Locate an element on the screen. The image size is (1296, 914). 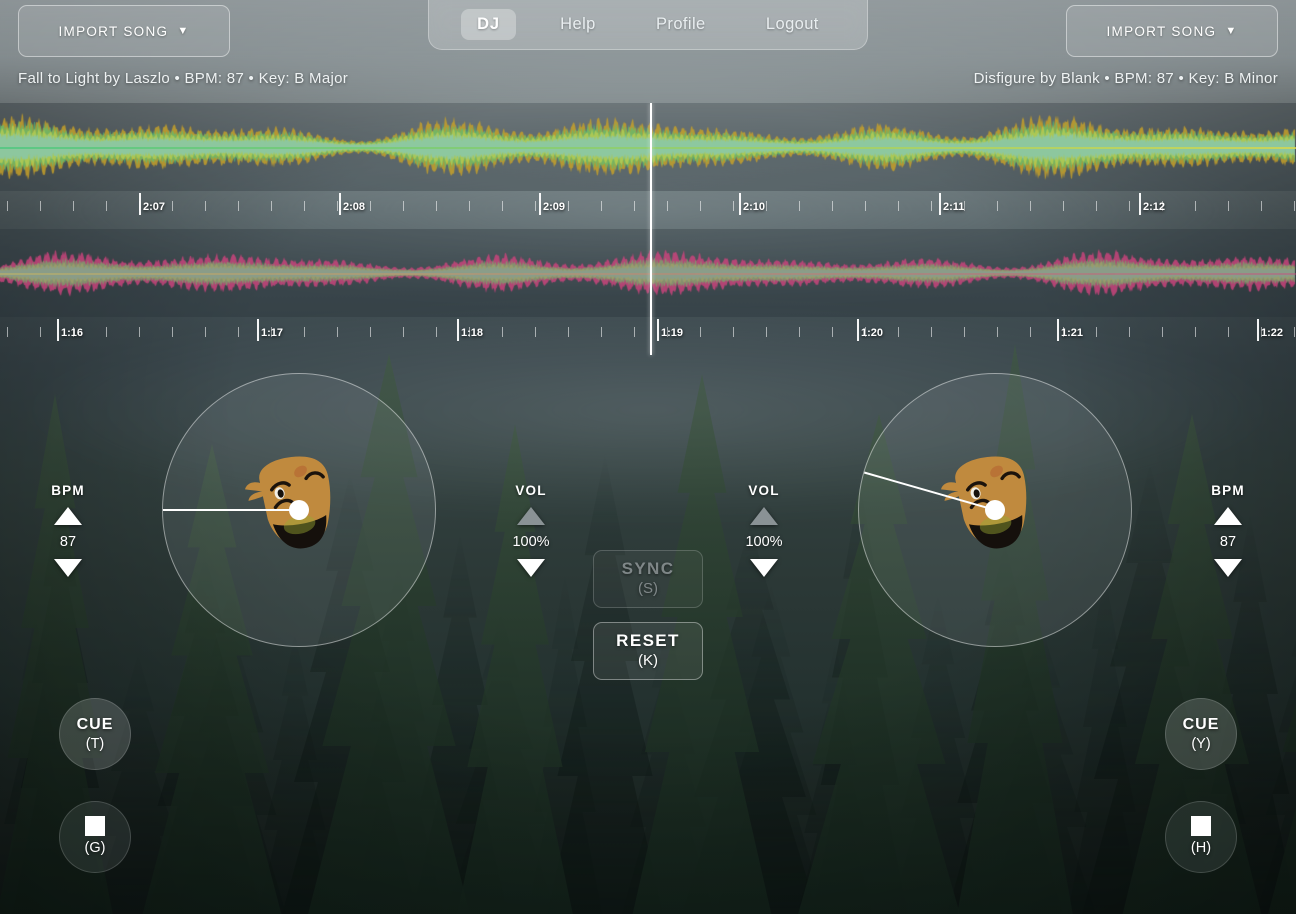
turntable-left is located at coordinates (299, 510).